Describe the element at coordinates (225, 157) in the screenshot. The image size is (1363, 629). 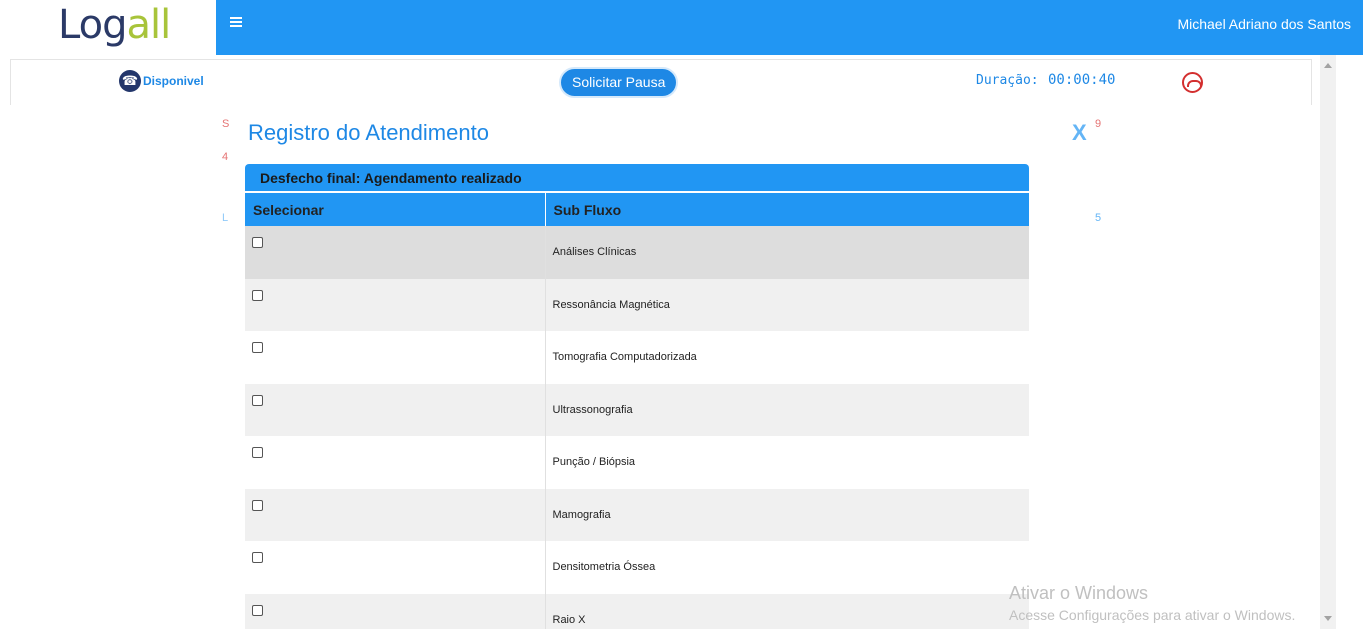
I see `background-fragment: 4` at that location.